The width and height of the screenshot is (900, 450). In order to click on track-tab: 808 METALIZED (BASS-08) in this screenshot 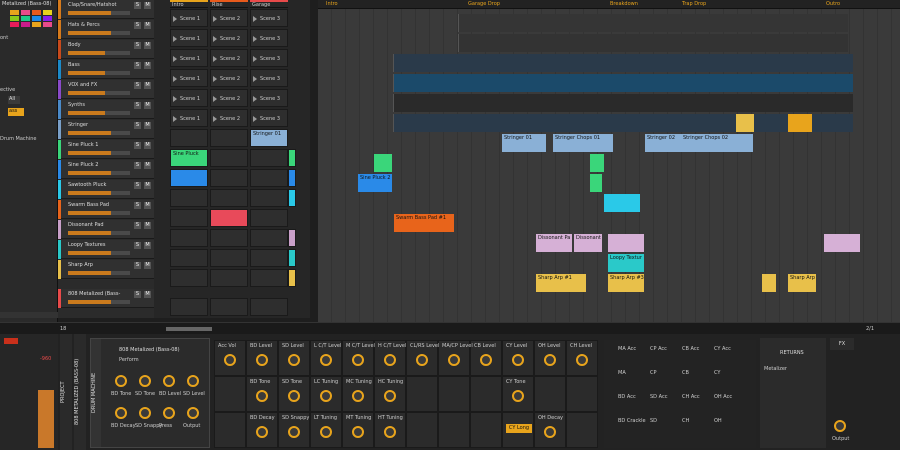, I will do `click(80, 392)`.